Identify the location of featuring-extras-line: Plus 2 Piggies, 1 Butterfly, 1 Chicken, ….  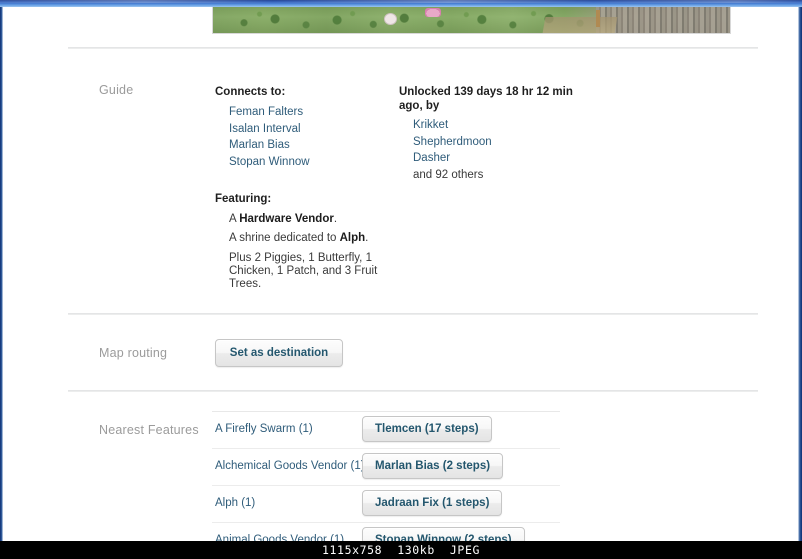
(303, 271).